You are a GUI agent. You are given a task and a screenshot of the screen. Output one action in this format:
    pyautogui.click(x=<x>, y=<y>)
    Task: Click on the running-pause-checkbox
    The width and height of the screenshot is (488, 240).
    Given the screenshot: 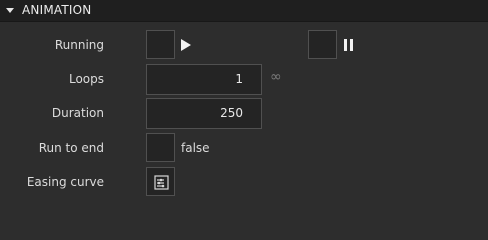 What is the action you would take?
    pyautogui.click(x=322, y=44)
    